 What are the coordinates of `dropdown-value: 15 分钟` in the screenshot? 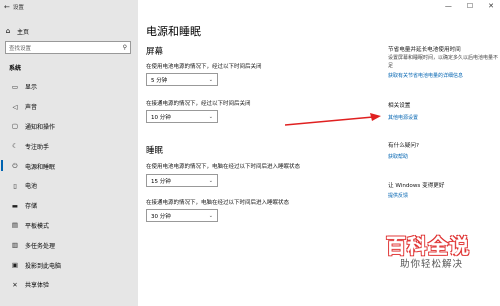 It's located at (161, 181).